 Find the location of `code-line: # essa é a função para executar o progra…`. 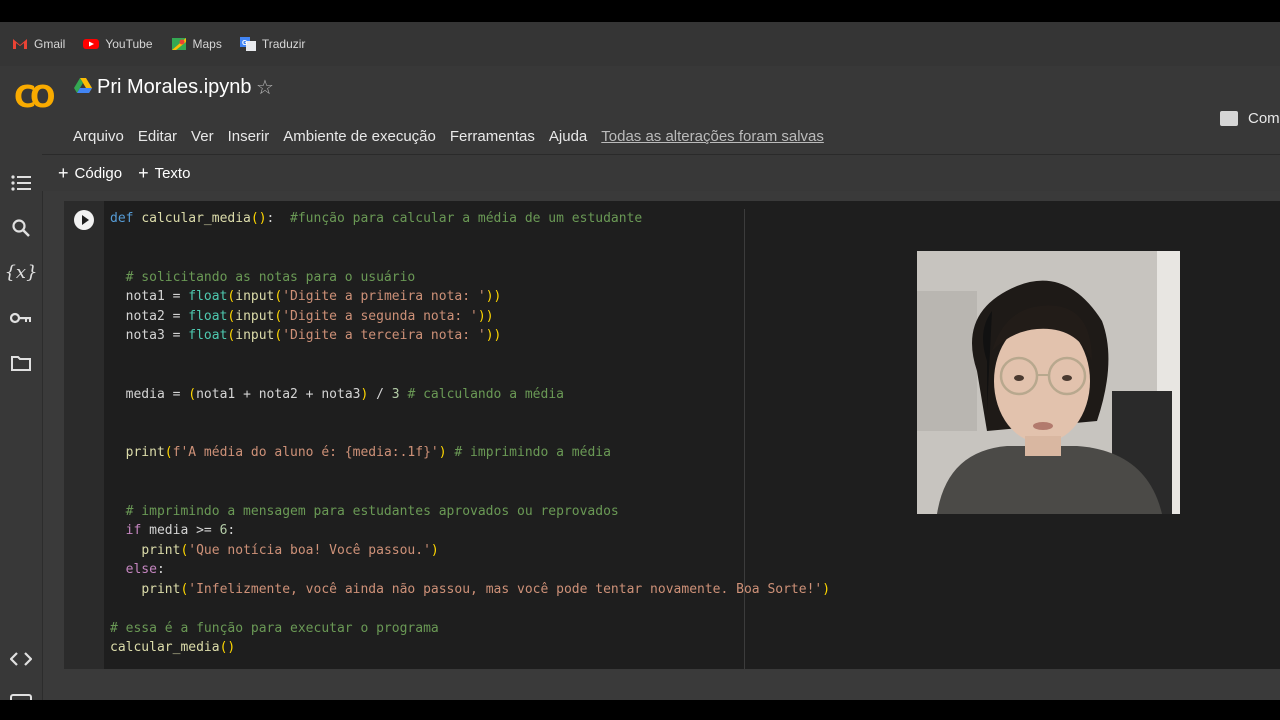

code-line: # essa é a função para executar o progra… is located at coordinates (470, 629).